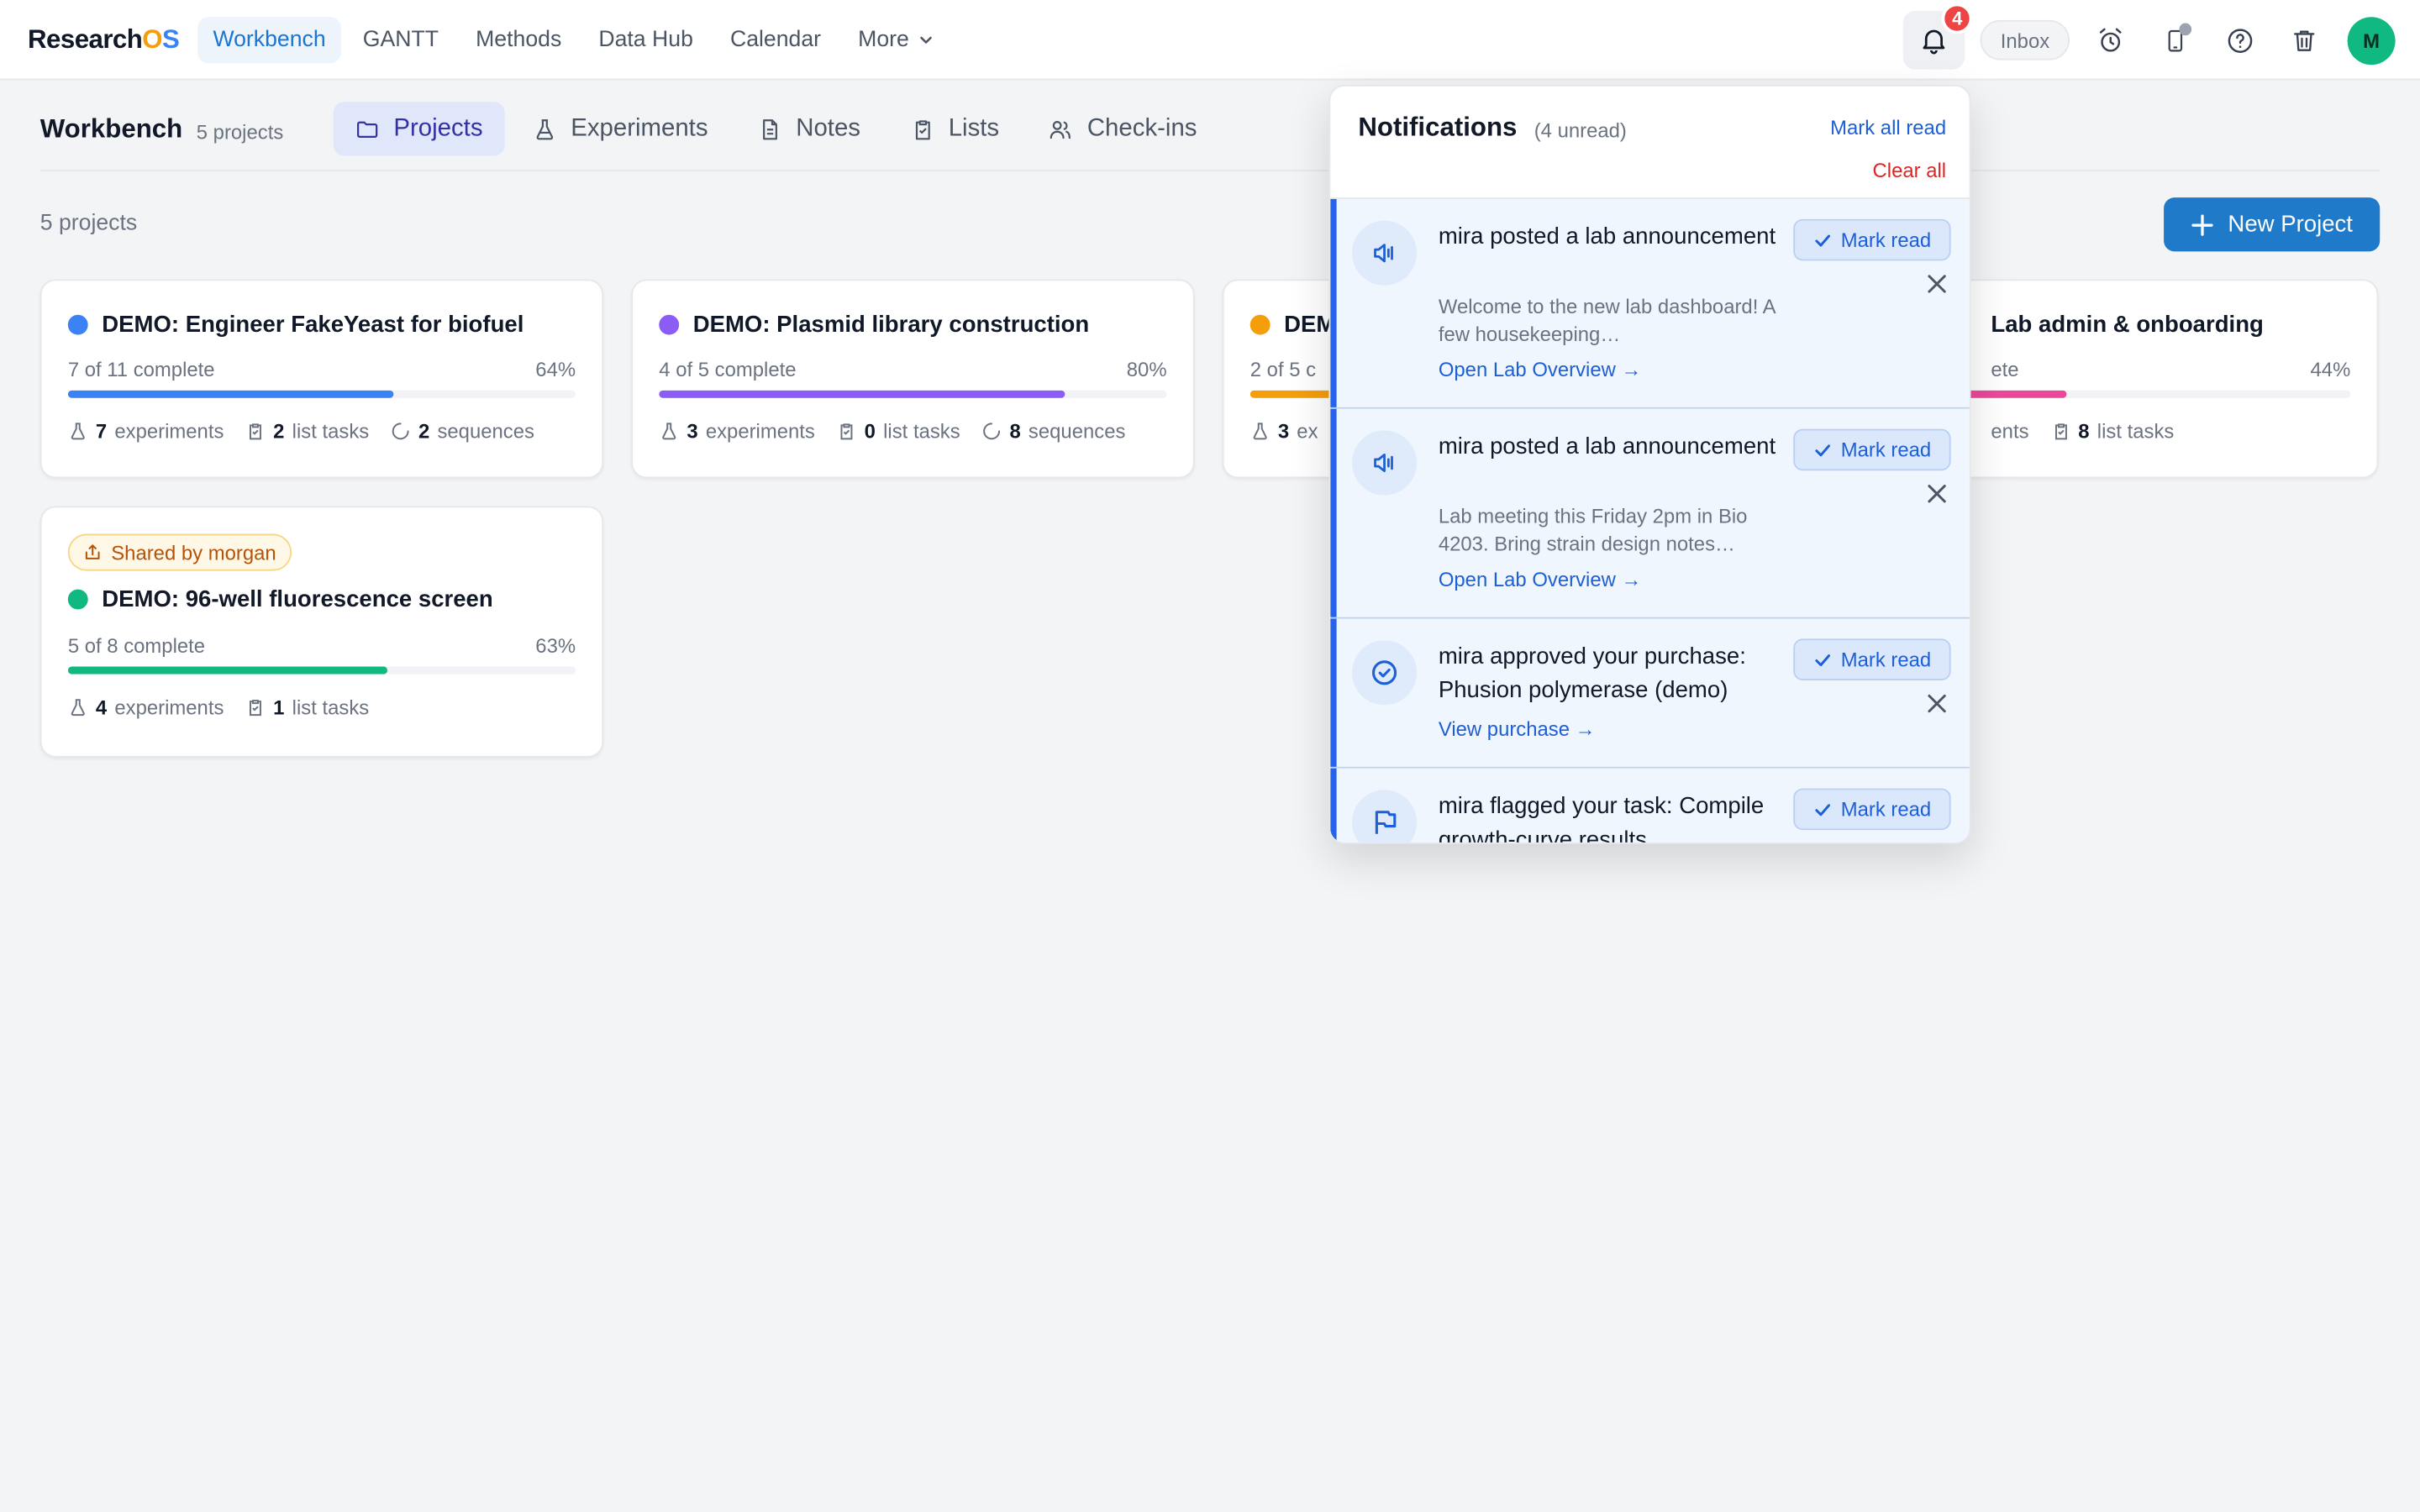 The width and height of the screenshot is (2420, 1512). What do you see at coordinates (1284, 431) in the screenshot?
I see `stat-experiments: 3 ex` at bounding box center [1284, 431].